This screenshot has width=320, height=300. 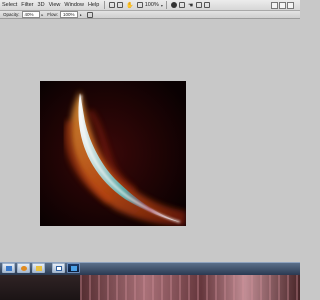 What do you see at coordinates (11, 14) in the screenshot?
I see `opacity-label: Opacity:` at bounding box center [11, 14].